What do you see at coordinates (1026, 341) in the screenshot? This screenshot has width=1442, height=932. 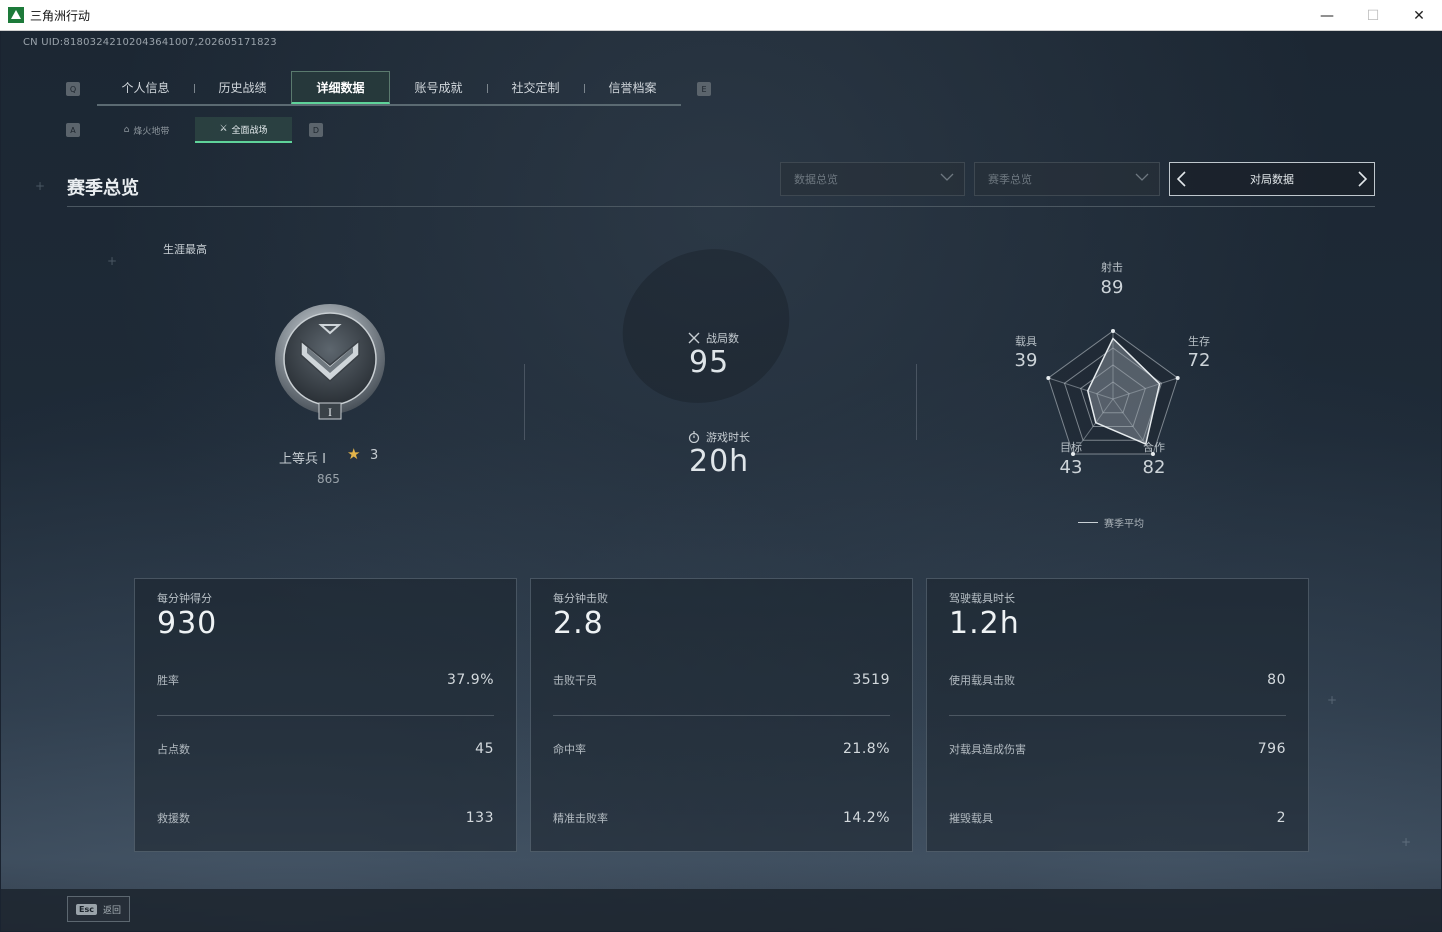 I see `radar-label-vehicle: 载具` at bounding box center [1026, 341].